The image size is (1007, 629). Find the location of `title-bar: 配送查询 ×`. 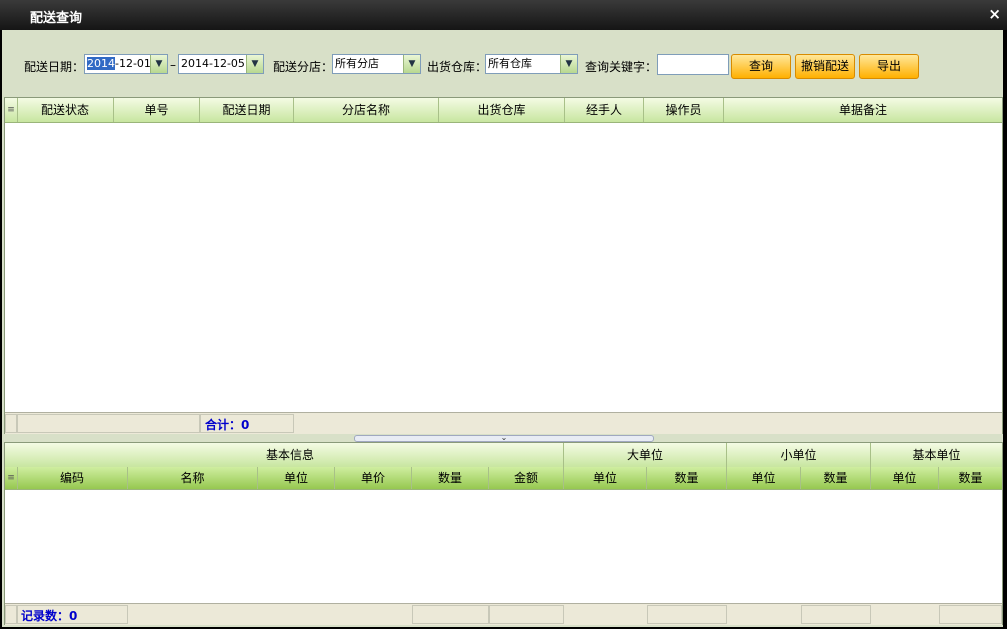

title-bar: 配送查询 × is located at coordinates (503, 15).